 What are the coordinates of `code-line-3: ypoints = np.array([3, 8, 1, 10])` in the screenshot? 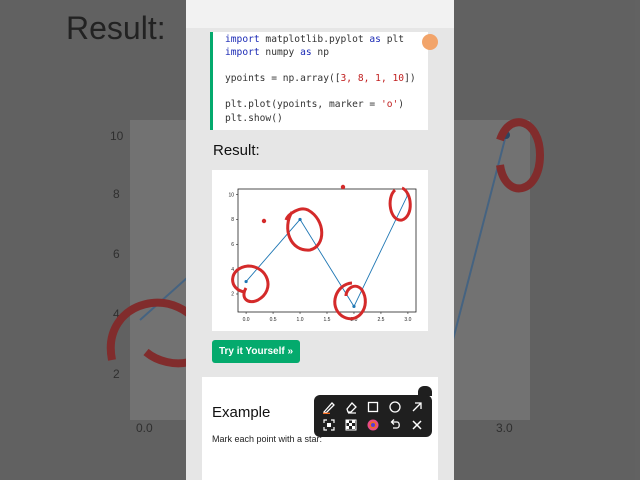 It's located at (320, 78).